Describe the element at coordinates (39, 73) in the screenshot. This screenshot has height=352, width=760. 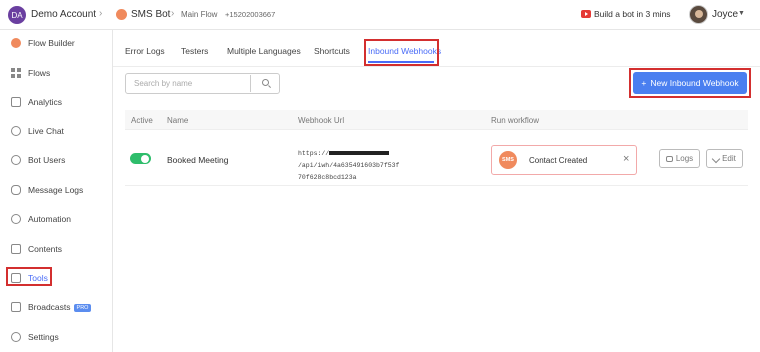
I see `sidebar-item-label: Flows` at that location.